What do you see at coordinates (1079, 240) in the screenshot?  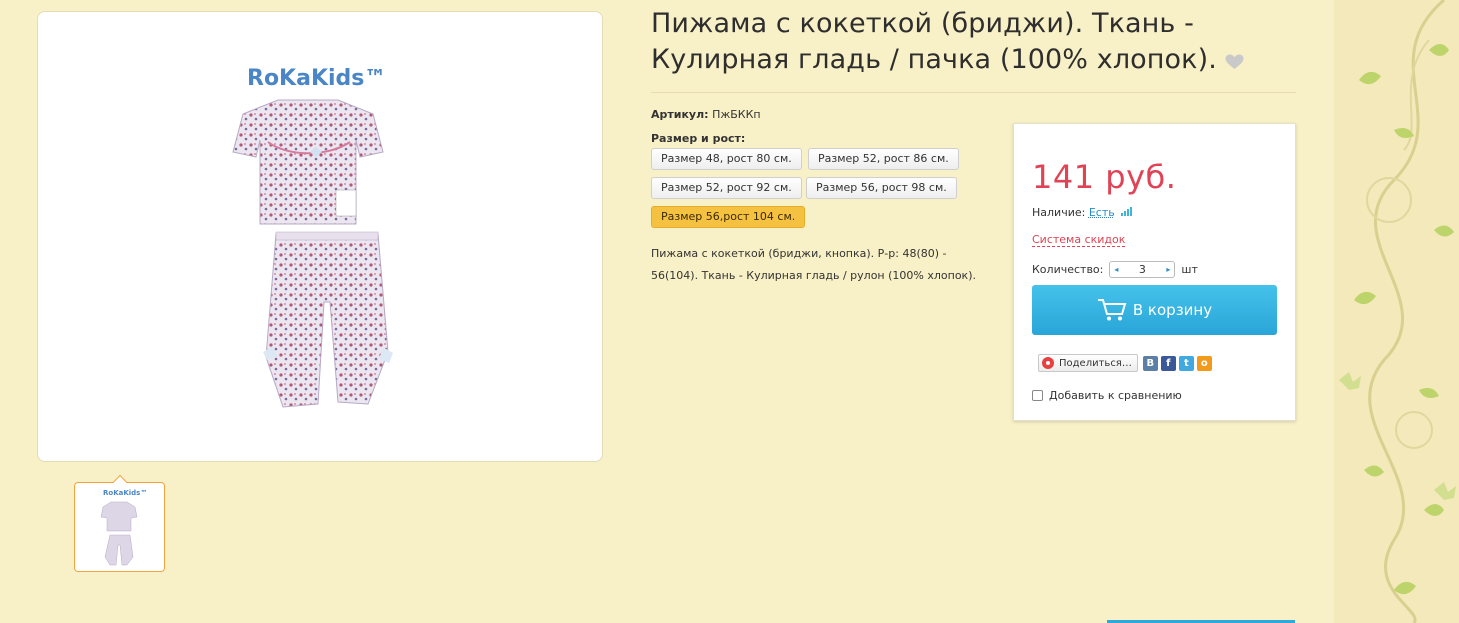 I see `discount-system-link: Система скидок` at bounding box center [1079, 240].